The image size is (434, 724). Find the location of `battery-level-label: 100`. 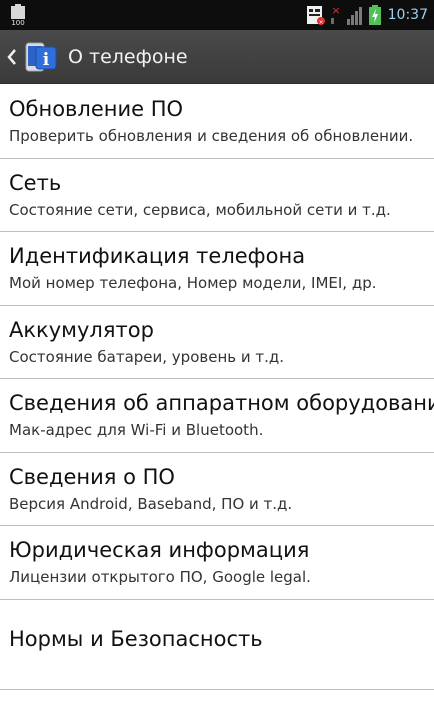

battery-level-label: 100 is located at coordinates (17, 22).